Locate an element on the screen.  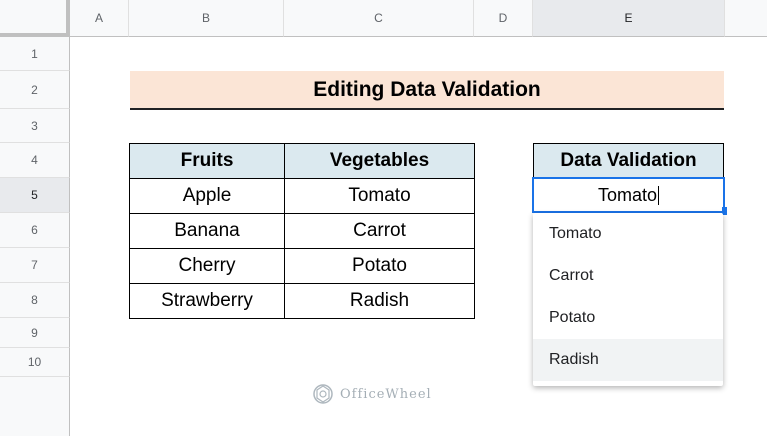
row-header-9: 9 is located at coordinates (35, 333).